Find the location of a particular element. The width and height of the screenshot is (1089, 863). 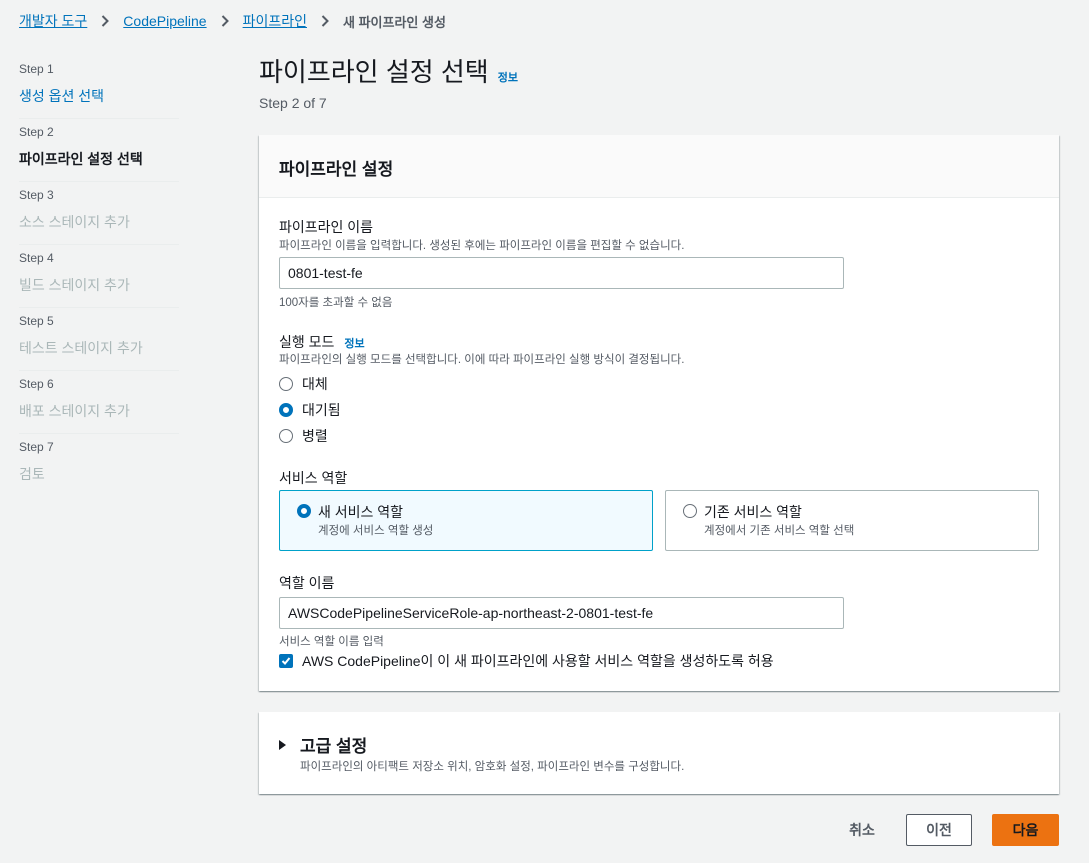

step-number: Step 3 is located at coordinates (36, 195).